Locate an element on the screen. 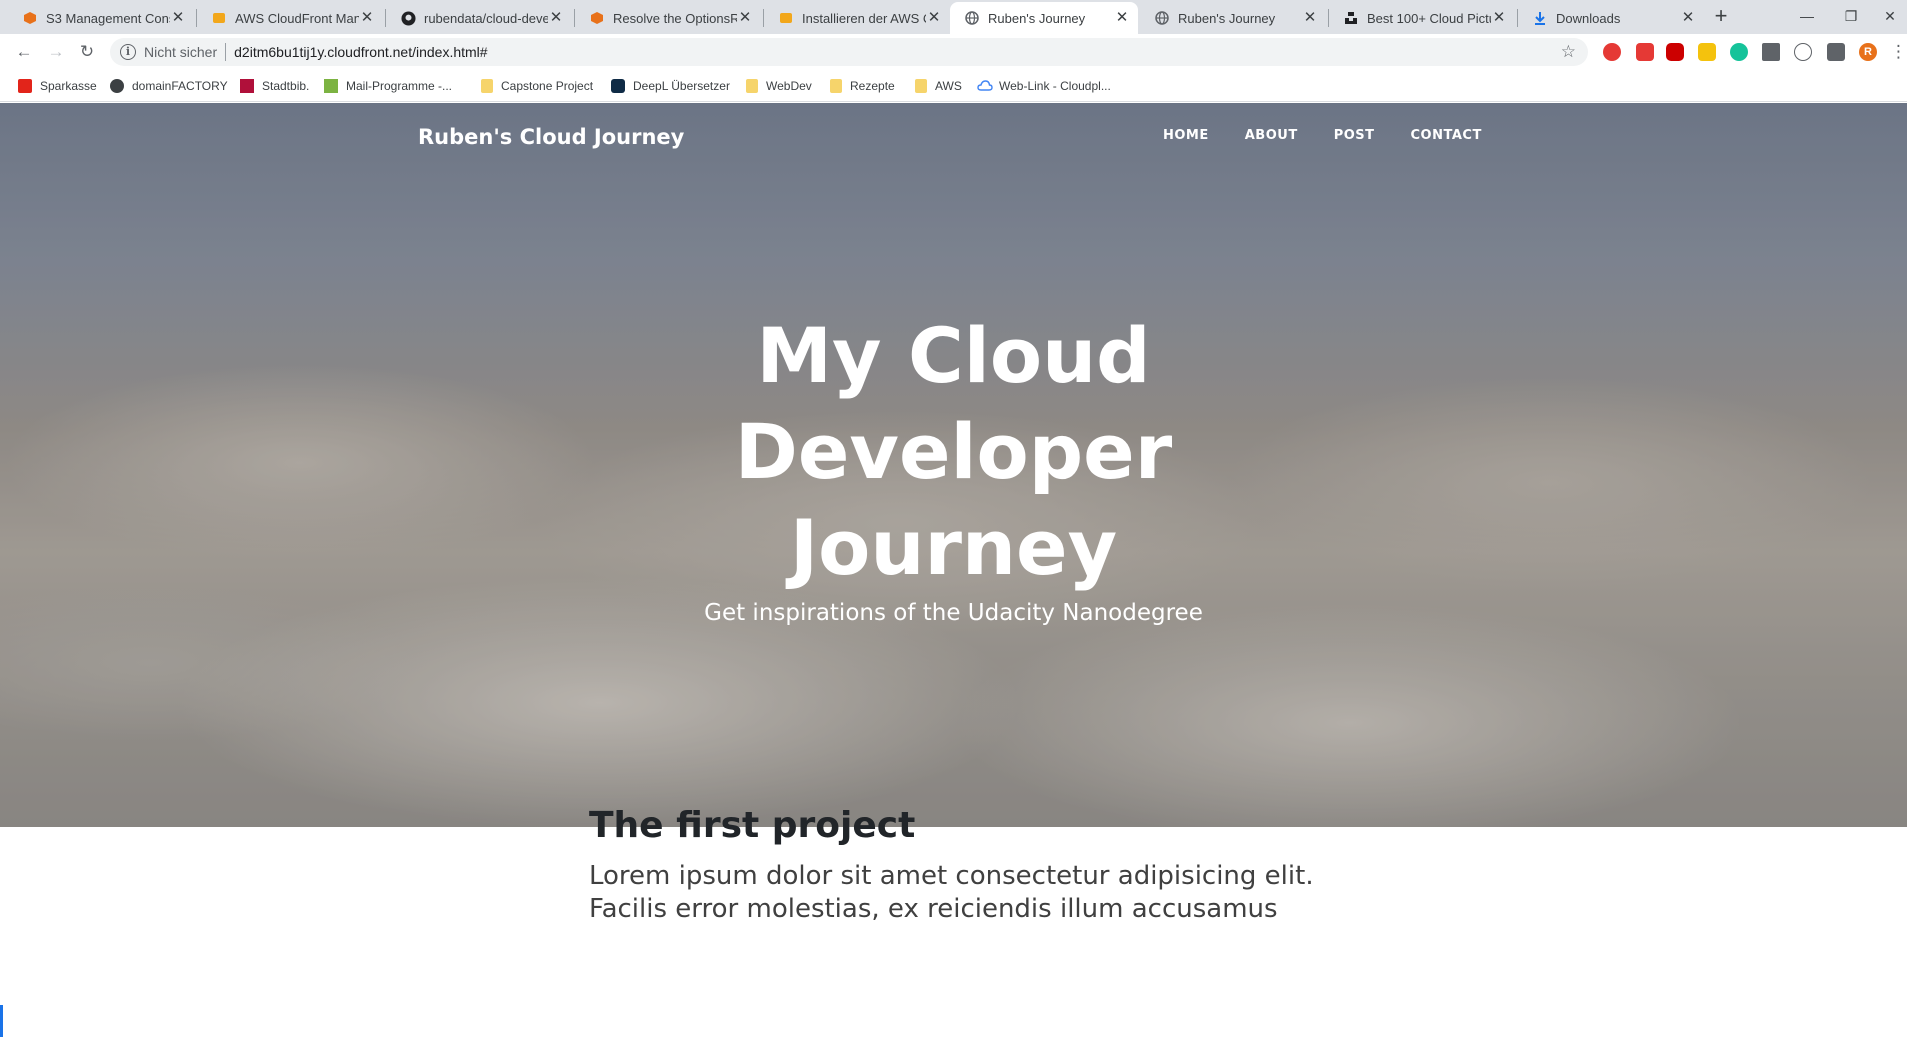 The width and height of the screenshot is (1907, 1037). nav-about-link: ABOUT is located at coordinates (1271, 135).